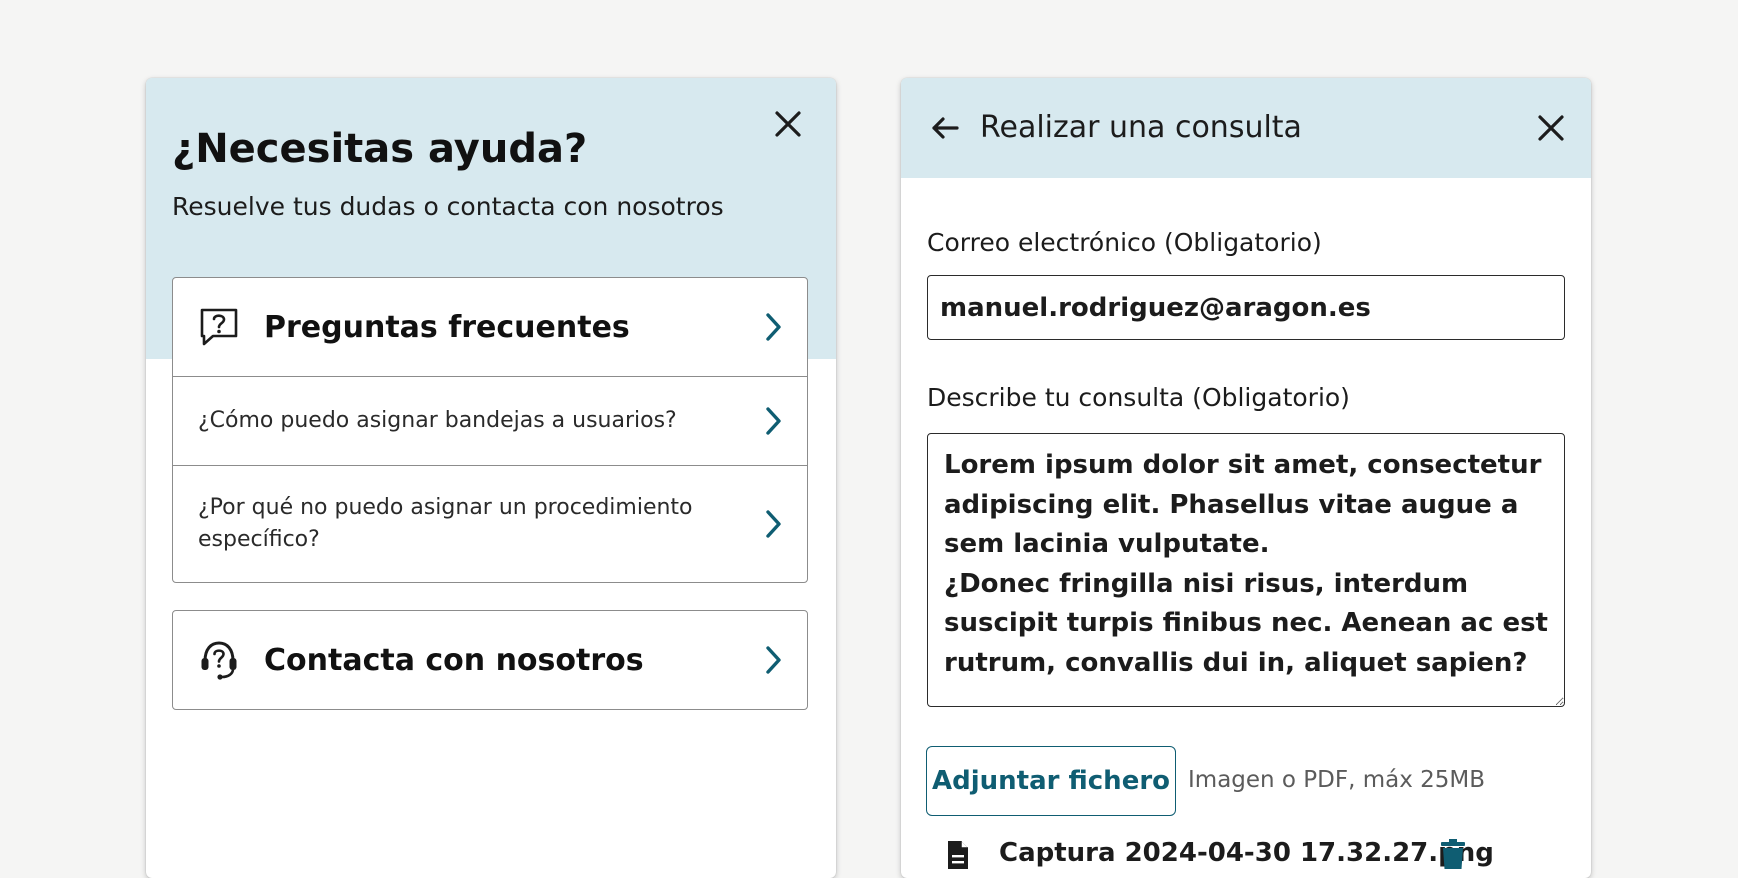 This screenshot has height=878, width=1738. Describe the element at coordinates (1124, 242) in the screenshot. I see `email-label: Correo electrónico (Obligatorio)` at that location.